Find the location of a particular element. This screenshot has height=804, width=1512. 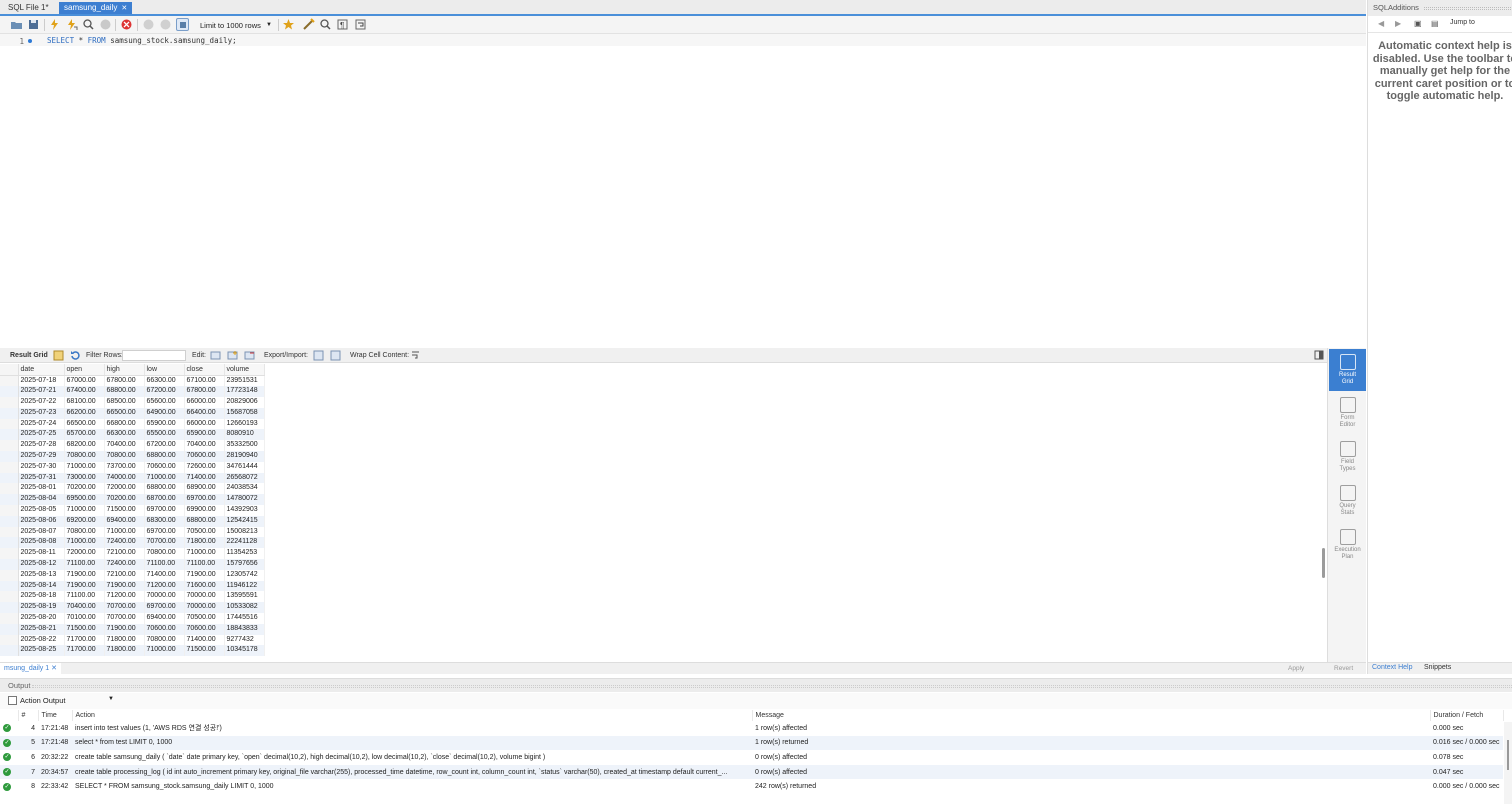

open-file-icon is located at coordinates (16, 24).